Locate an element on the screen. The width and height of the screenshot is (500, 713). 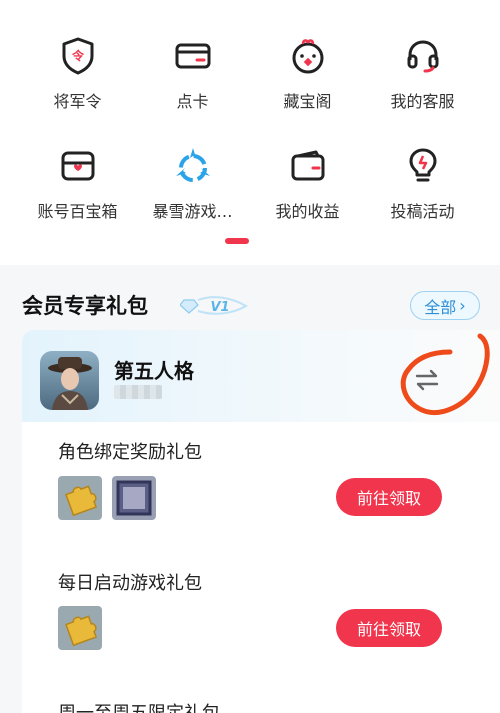
shortcut-label: 将军令 is located at coordinates (77, 101).